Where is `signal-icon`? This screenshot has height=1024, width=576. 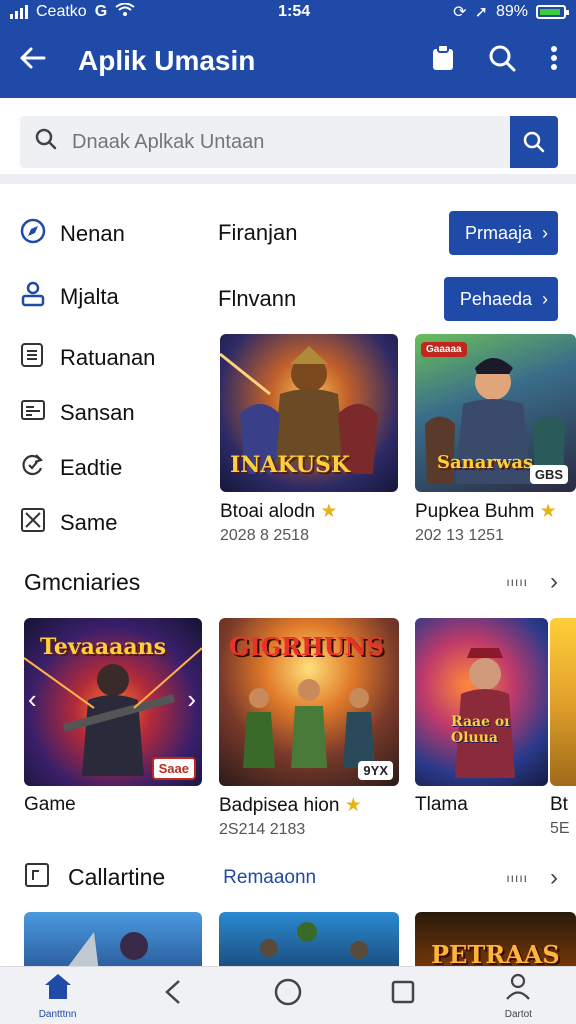 signal-icon is located at coordinates (19, 12).